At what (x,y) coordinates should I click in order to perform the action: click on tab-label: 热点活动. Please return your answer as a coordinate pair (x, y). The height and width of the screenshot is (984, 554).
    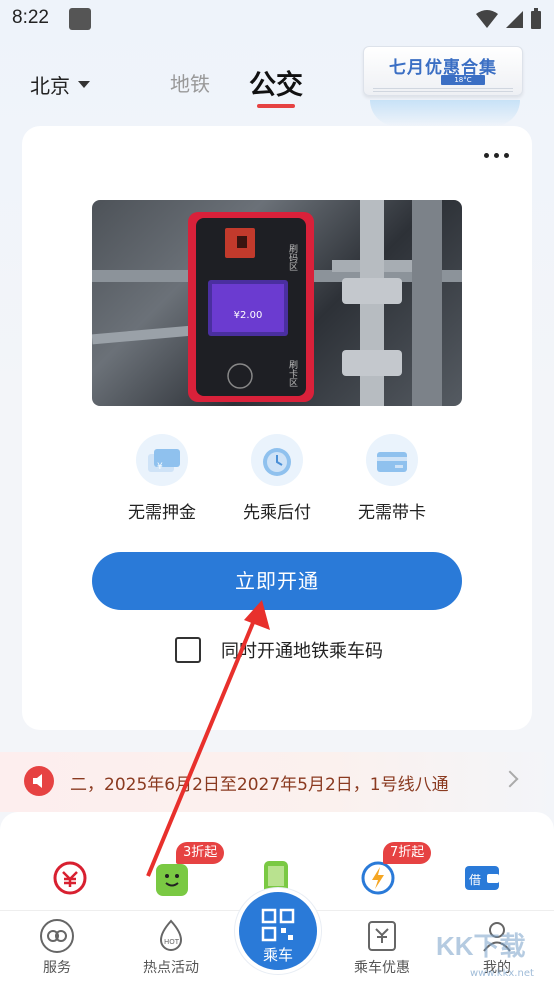
    Looking at the image, I should click on (171, 968).